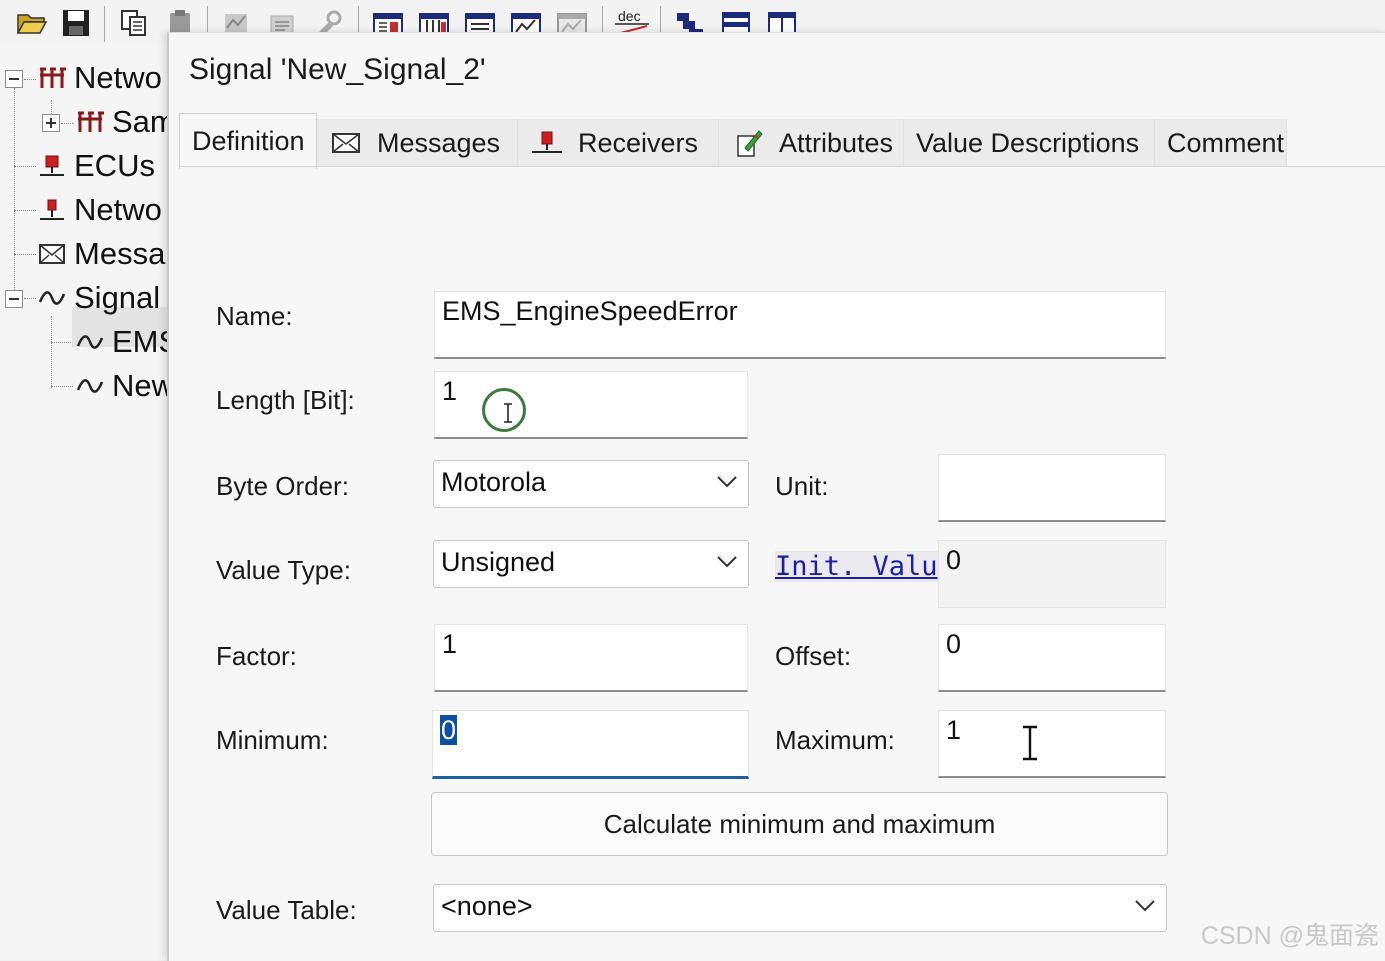 The width and height of the screenshot is (1385, 961). What do you see at coordinates (591, 484) in the screenshot?
I see `byte-order-select: Motorola` at bounding box center [591, 484].